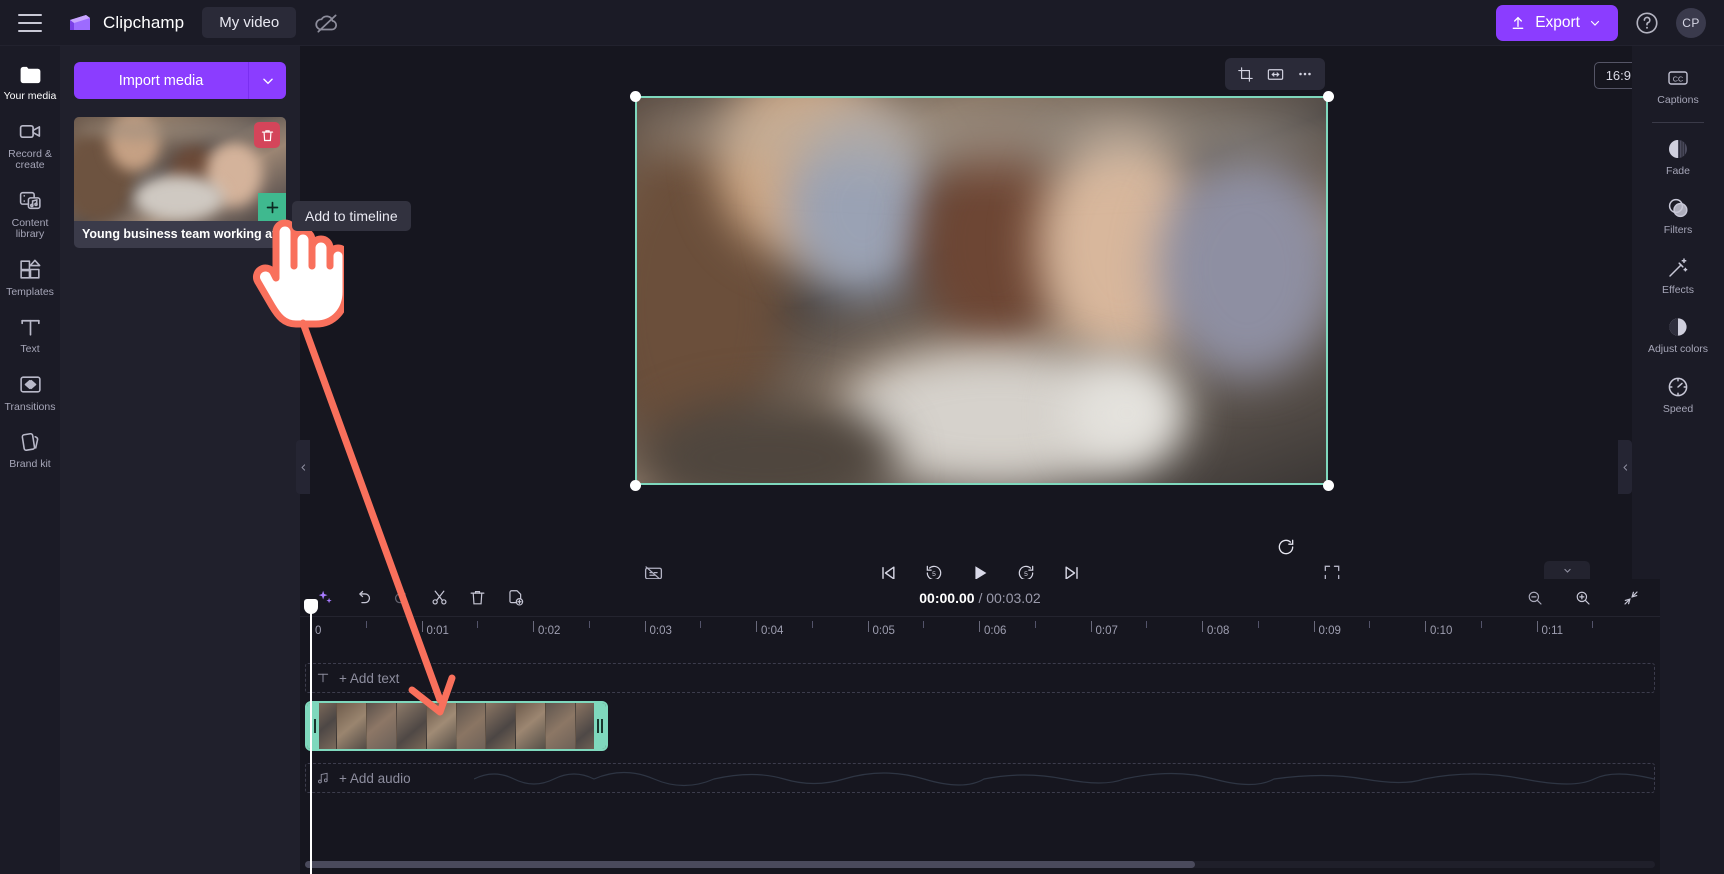  I want to click on zoom-out-button, so click(1535, 598).